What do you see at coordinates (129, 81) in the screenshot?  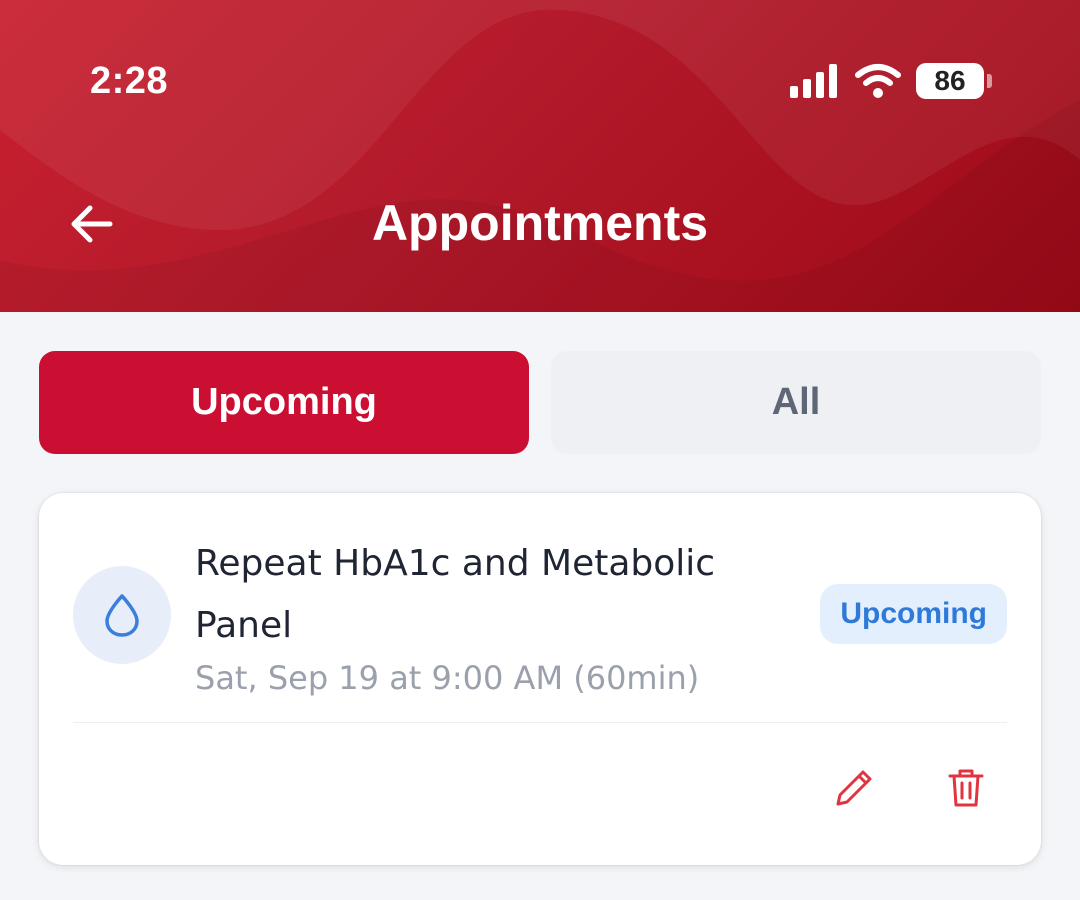 I see `status-time: 2:28` at bounding box center [129, 81].